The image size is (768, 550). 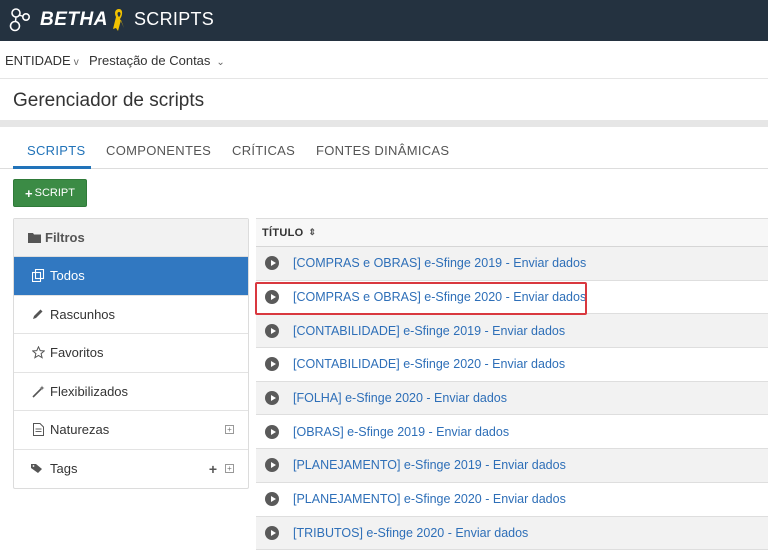 What do you see at coordinates (118, 20) in the screenshot?
I see `awareness-ribbon-icon` at bounding box center [118, 20].